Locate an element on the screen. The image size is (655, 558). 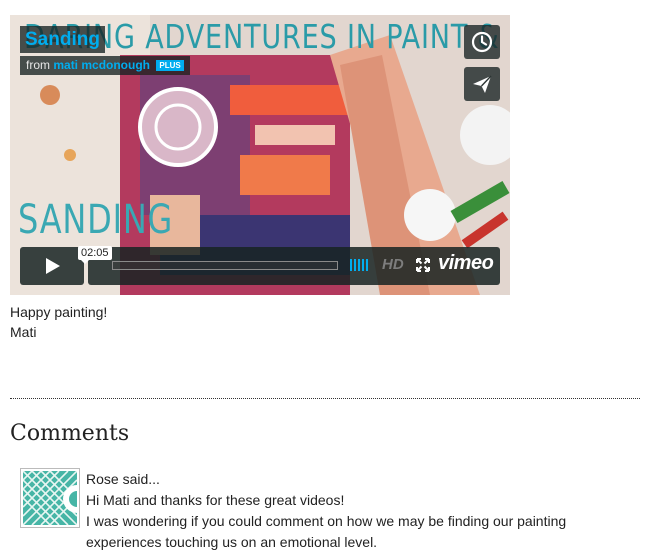
avatar-image is located at coordinates (50, 498).